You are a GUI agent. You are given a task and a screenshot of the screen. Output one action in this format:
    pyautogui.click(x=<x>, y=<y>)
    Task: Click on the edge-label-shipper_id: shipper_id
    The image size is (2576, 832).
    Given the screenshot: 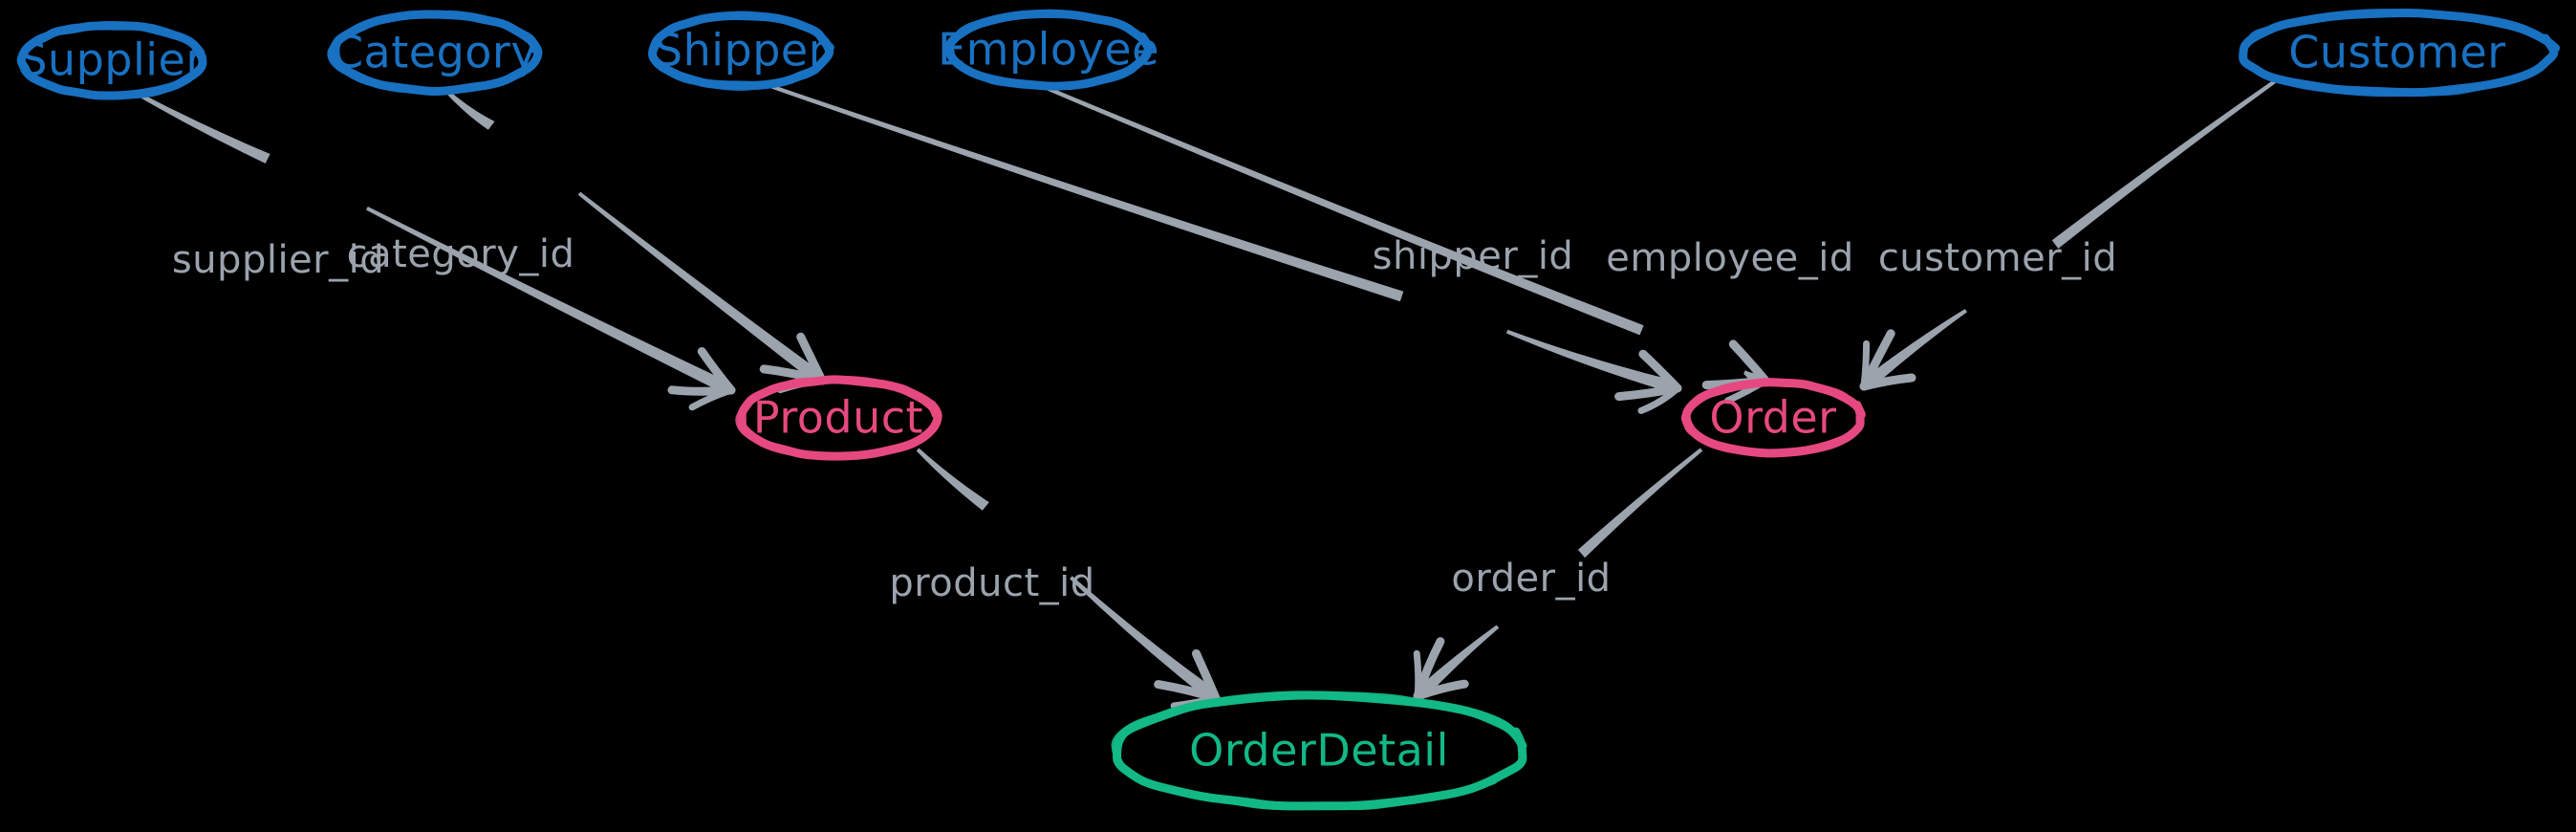 What is the action you would take?
    pyautogui.click(x=1473, y=256)
    